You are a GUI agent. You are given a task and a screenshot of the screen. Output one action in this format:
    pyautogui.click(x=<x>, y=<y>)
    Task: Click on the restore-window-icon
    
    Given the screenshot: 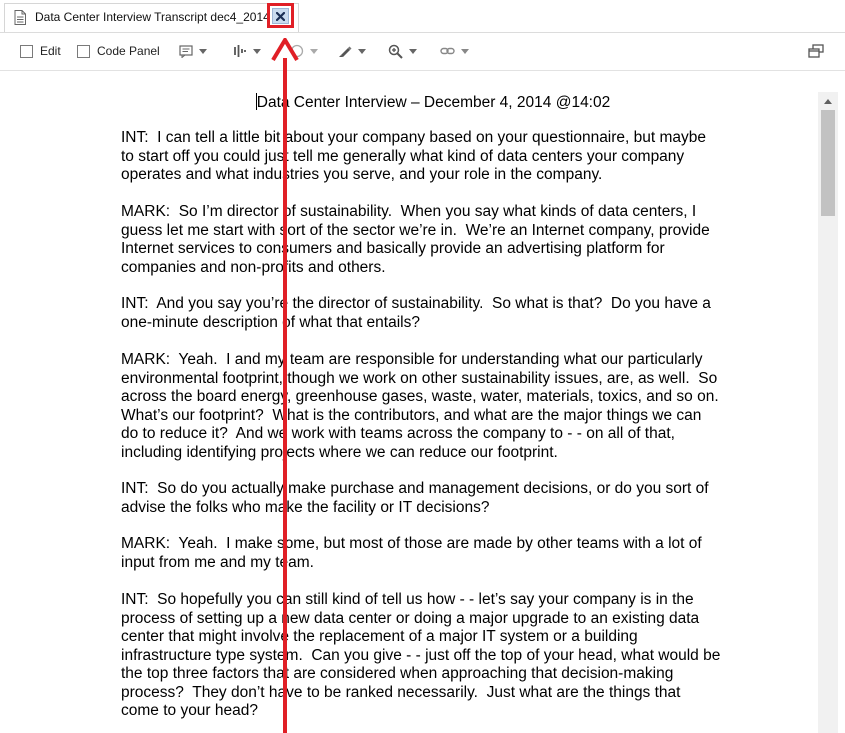 What is the action you would take?
    pyautogui.click(x=816, y=51)
    